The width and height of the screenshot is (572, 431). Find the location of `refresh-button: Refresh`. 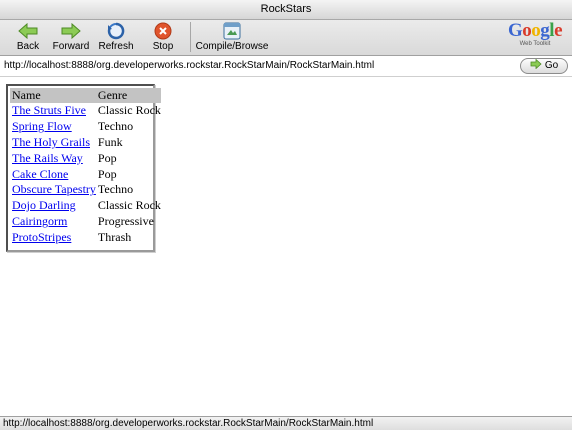

refresh-button: Refresh is located at coordinates (116, 37).